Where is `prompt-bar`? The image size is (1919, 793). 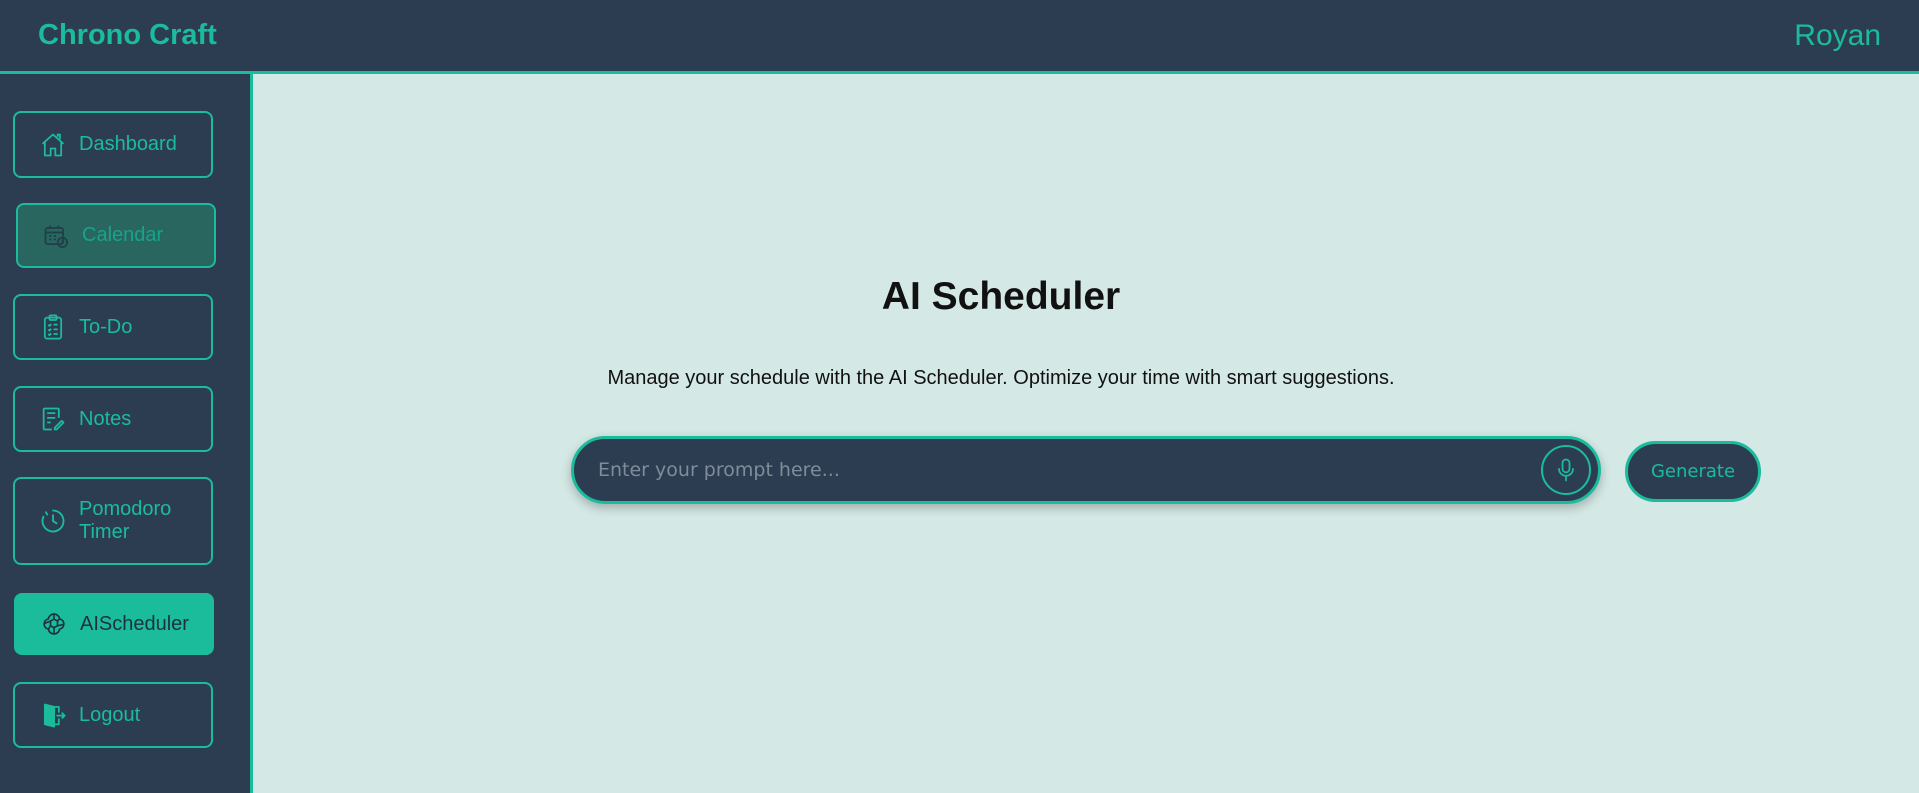
prompt-bar is located at coordinates (1086, 470).